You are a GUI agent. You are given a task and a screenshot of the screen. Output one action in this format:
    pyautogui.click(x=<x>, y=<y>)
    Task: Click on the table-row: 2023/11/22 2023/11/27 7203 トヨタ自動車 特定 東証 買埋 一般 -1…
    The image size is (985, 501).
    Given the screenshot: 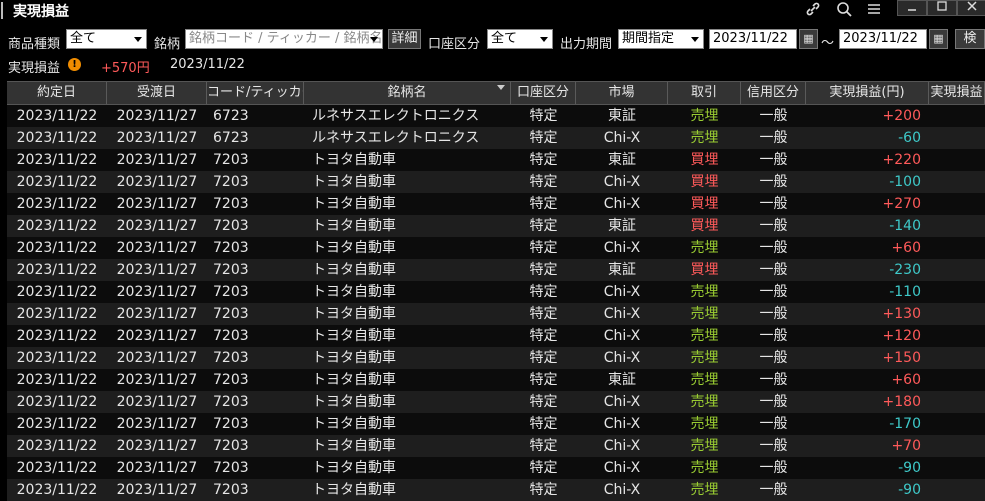 What is the action you would take?
    pyautogui.click(x=496, y=226)
    